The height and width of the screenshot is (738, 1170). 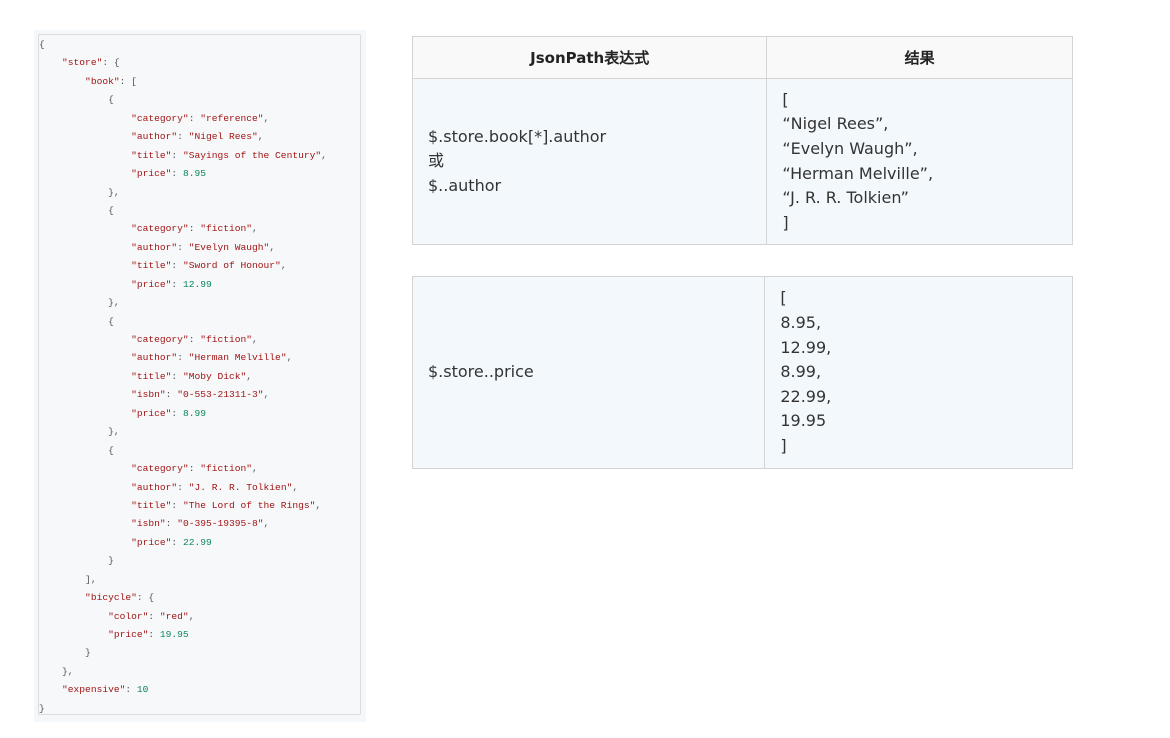 What do you see at coordinates (79, 81) in the screenshot?
I see `code-token: "book"` at bounding box center [79, 81].